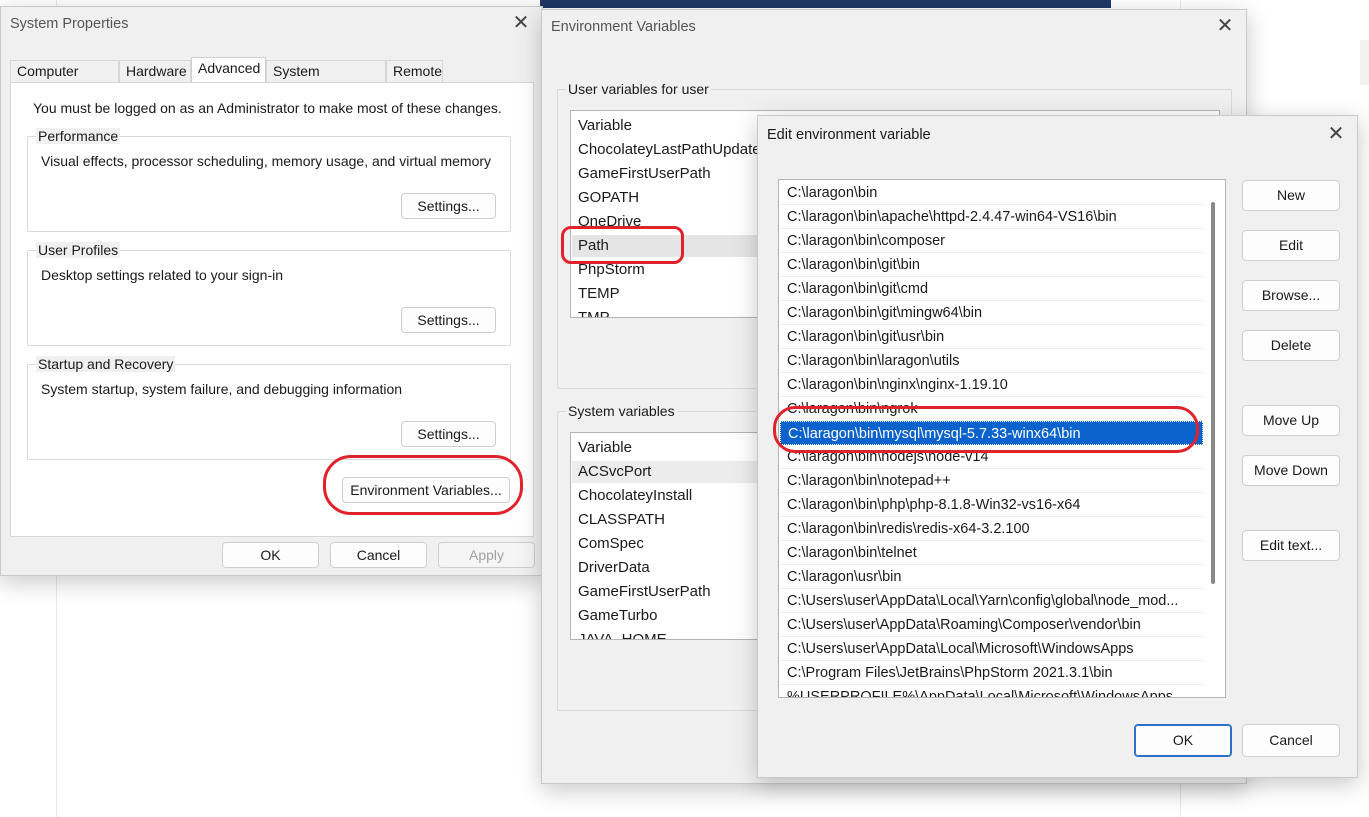 The height and width of the screenshot is (817, 1369). What do you see at coordinates (1291, 195) in the screenshot?
I see `new-button: New` at bounding box center [1291, 195].